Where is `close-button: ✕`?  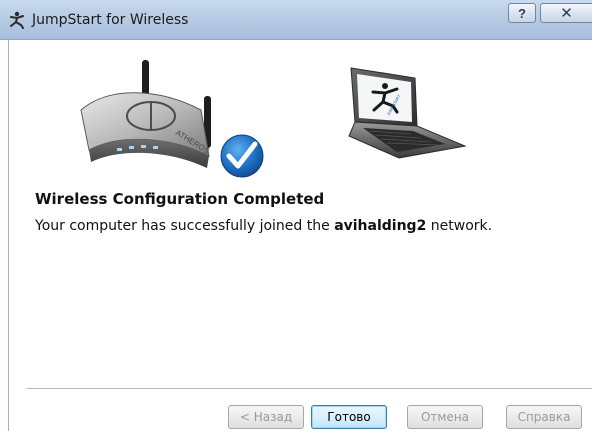
close-button: ✕ is located at coordinates (566, 13).